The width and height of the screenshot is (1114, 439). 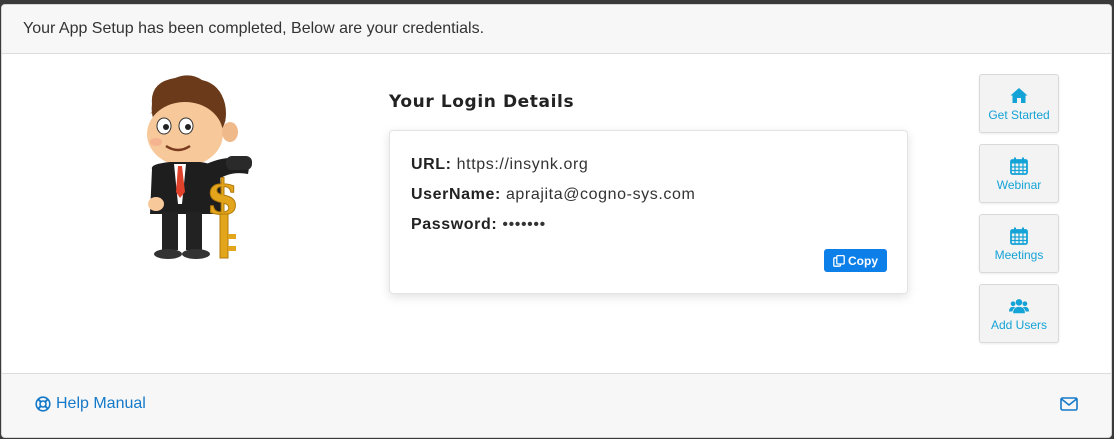 I want to click on meetings-button: Meetings, so click(x=1019, y=243).